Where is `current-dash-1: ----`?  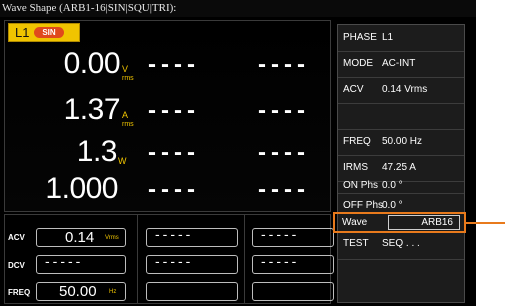 current-dash-1: ---- is located at coordinates (174, 110).